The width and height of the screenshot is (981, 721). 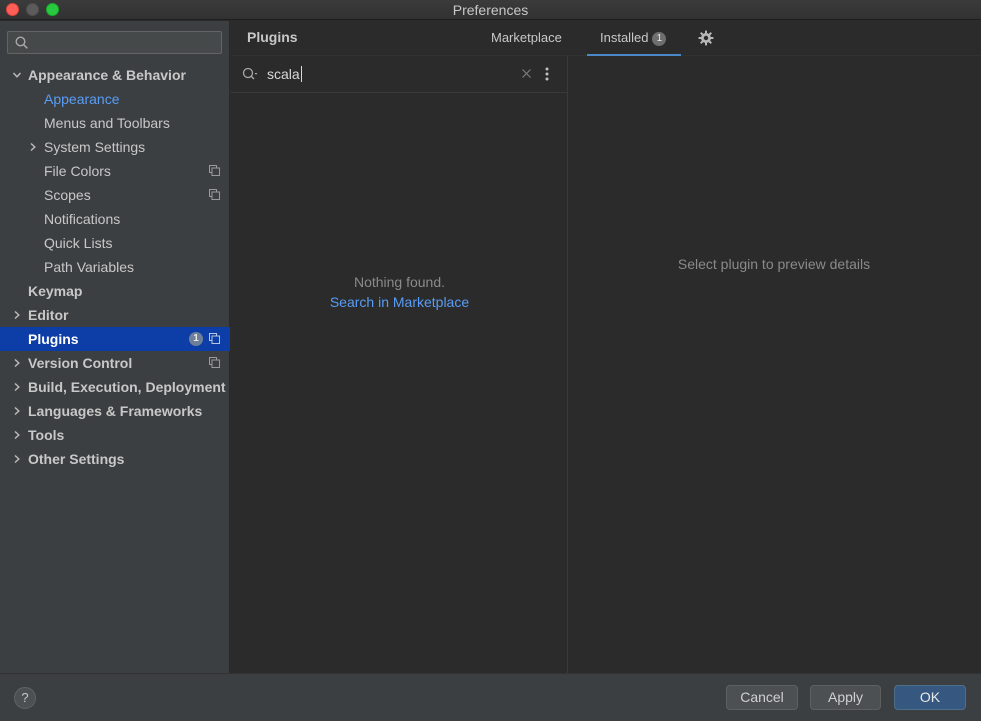 What do you see at coordinates (53, 339) in the screenshot?
I see `tree-item-label: Plugins` at bounding box center [53, 339].